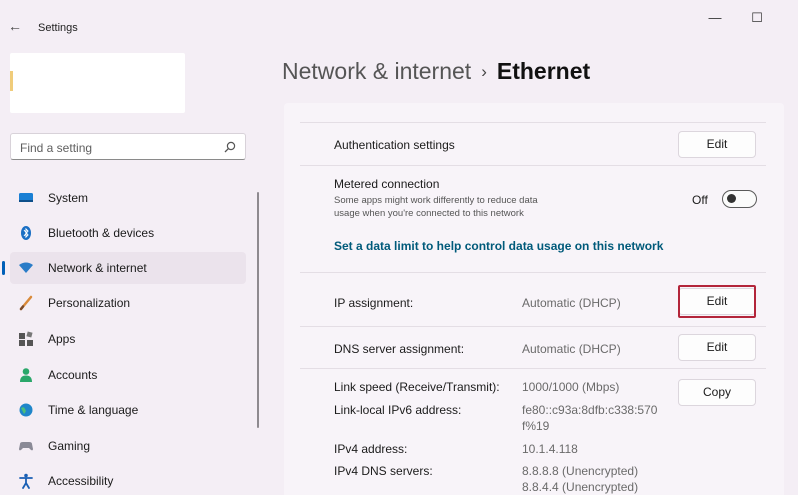  I want to click on ipv4-dns-value: 8.8.8.8 (Unencrypted), so click(580, 471).